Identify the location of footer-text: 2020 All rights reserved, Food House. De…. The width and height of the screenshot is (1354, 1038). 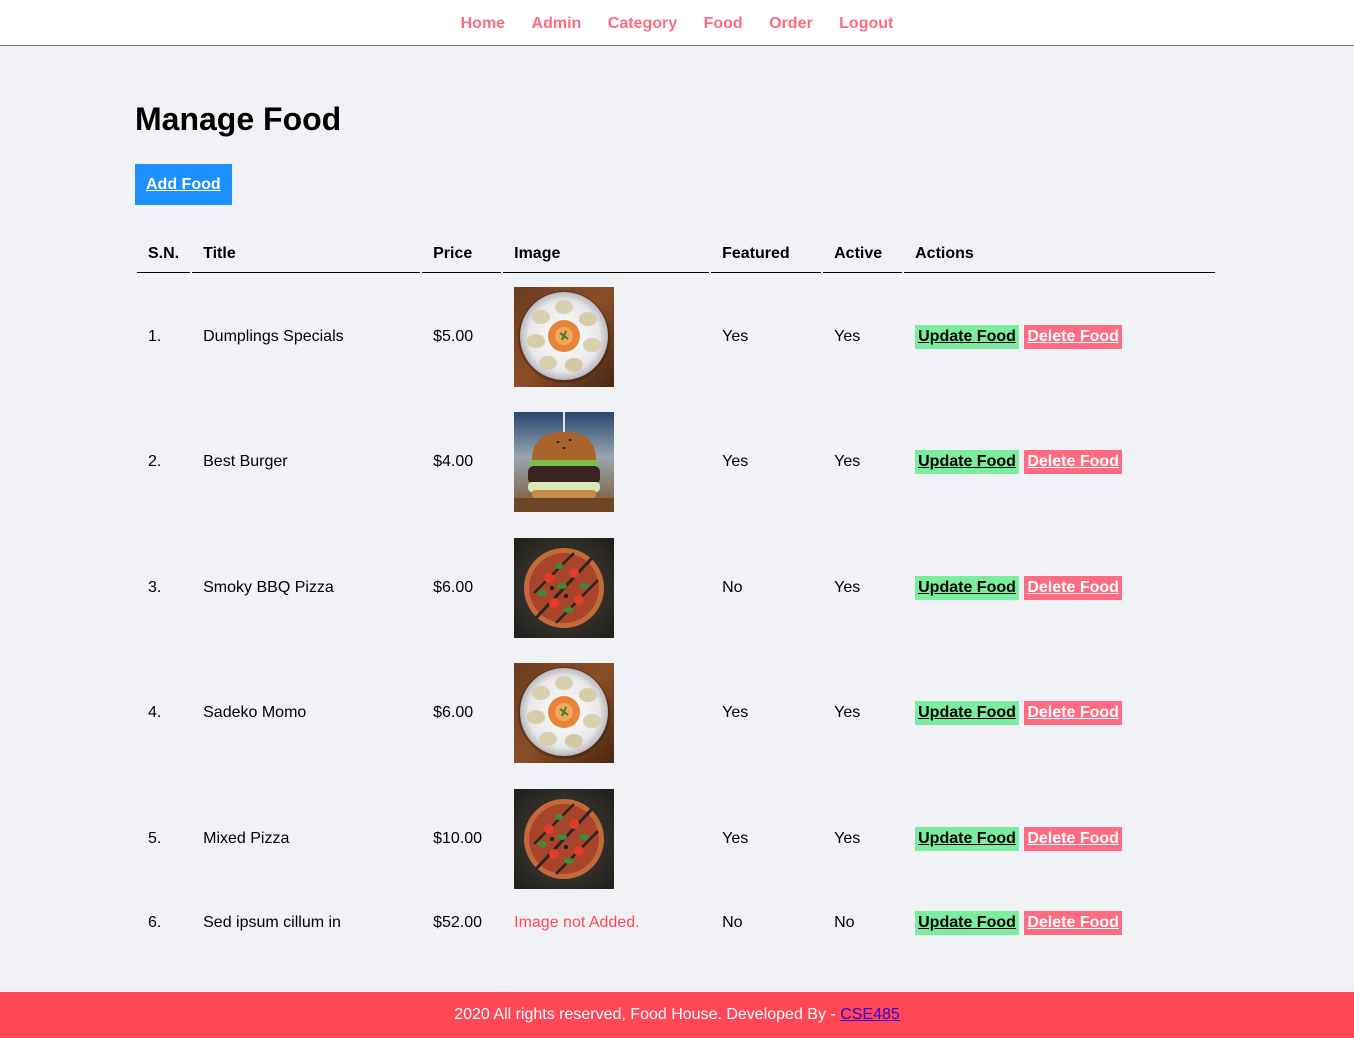
(647, 1014).